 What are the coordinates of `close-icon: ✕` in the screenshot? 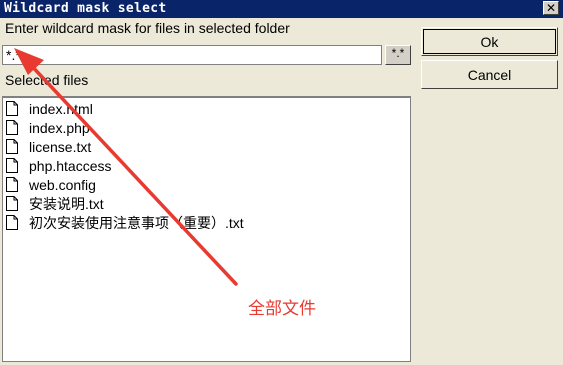 It's located at (551, 8).